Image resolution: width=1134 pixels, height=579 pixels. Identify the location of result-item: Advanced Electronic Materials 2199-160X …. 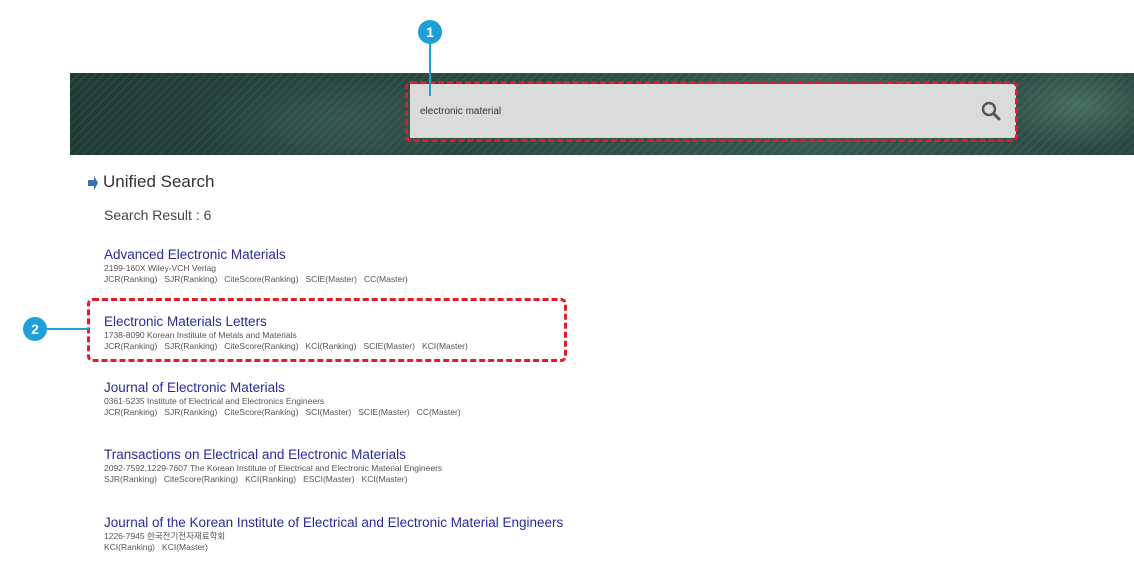
(256, 265).